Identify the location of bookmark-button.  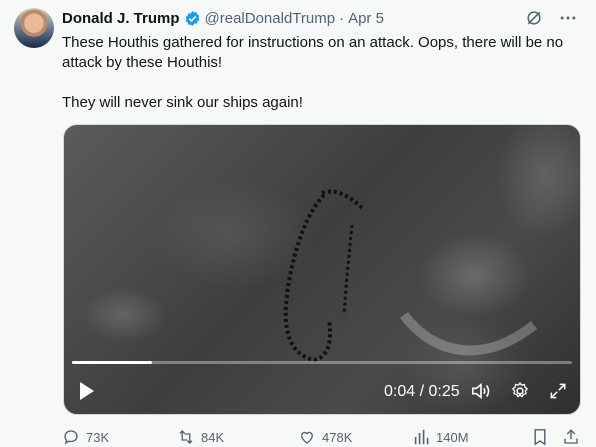
(540, 437).